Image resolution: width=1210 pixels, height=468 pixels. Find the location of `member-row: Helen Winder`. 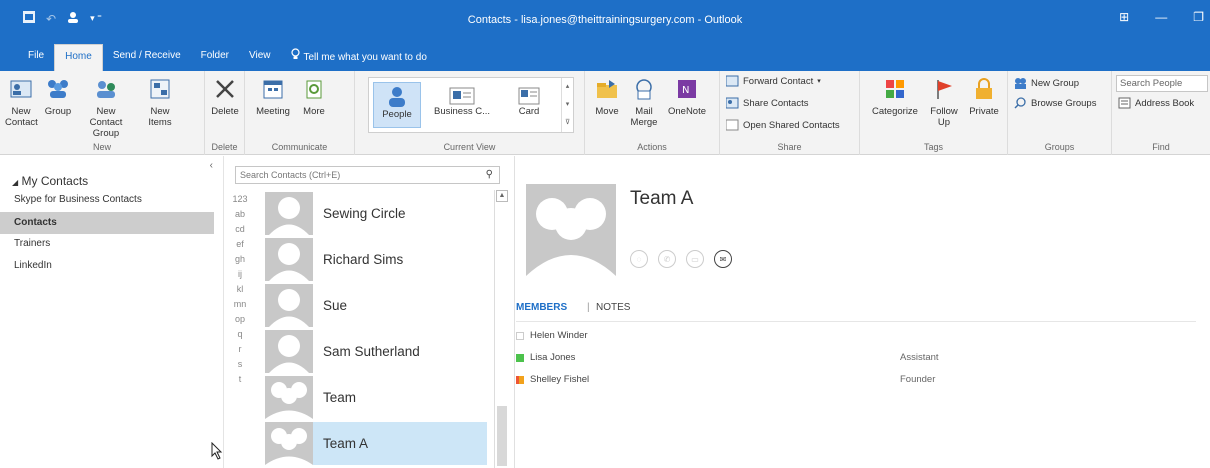

member-row: Helen Winder is located at coordinates (856, 335).